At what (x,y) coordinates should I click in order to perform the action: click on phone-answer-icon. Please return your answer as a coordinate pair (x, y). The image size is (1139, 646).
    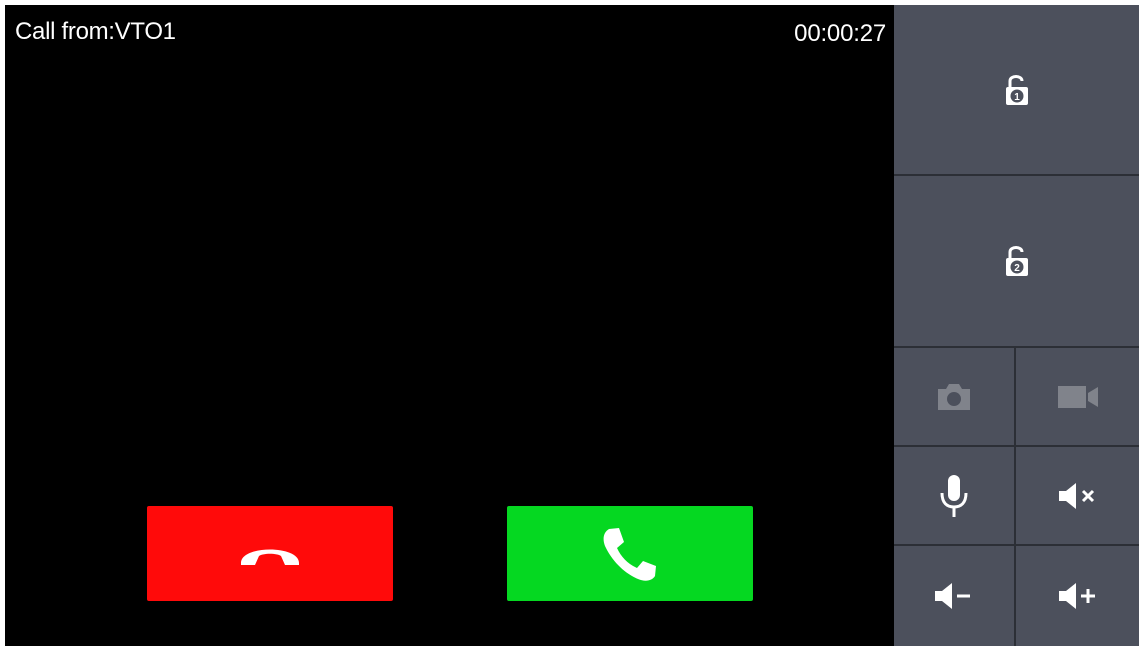
    Looking at the image, I should click on (629, 554).